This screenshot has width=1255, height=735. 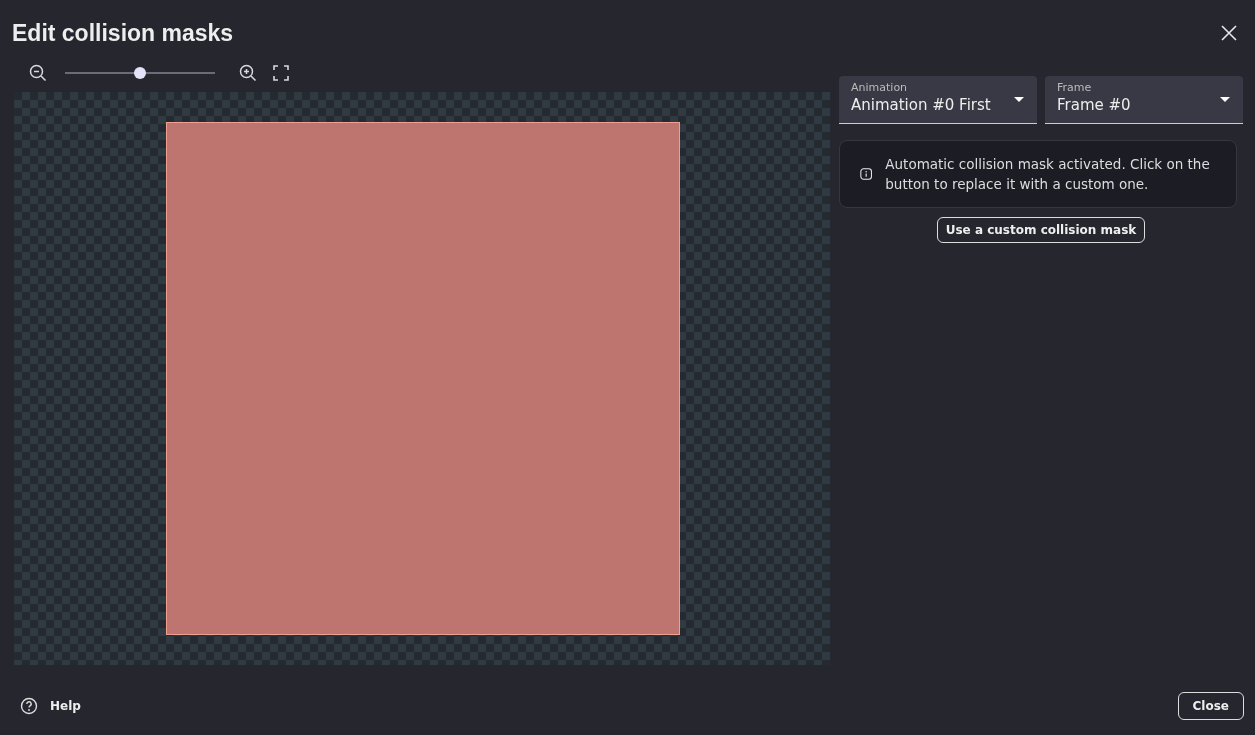 I want to click on custom-mask-button: Use a custom collision mask, so click(x=1041, y=230).